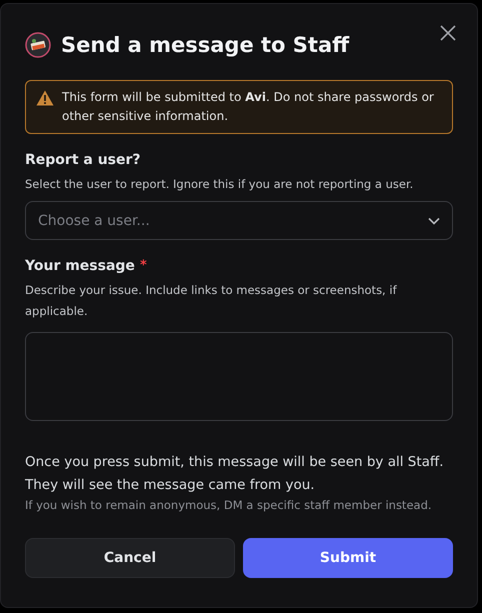  Describe the element at coordinates (80, 266) in the screenshot. I see `field-label: Your message` at that location.